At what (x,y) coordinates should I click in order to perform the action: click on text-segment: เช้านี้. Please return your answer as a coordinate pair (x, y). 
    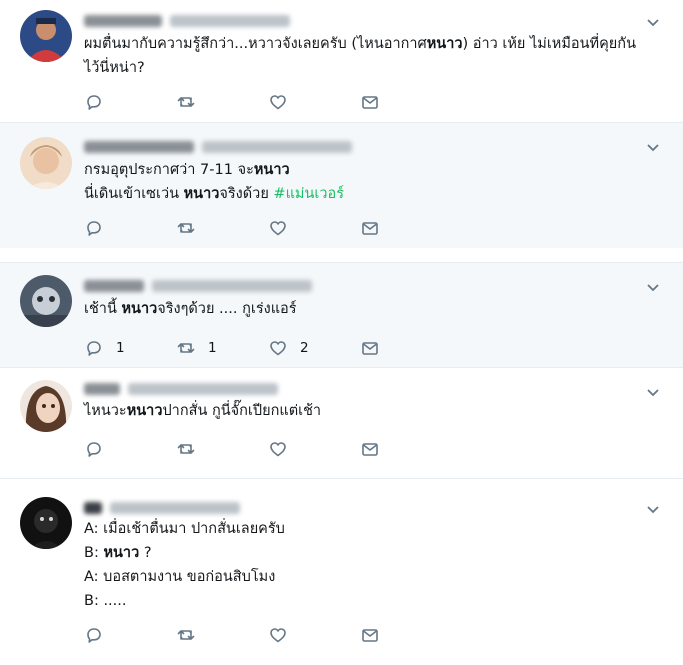
    Looking at the image, I should click on (103, 309).